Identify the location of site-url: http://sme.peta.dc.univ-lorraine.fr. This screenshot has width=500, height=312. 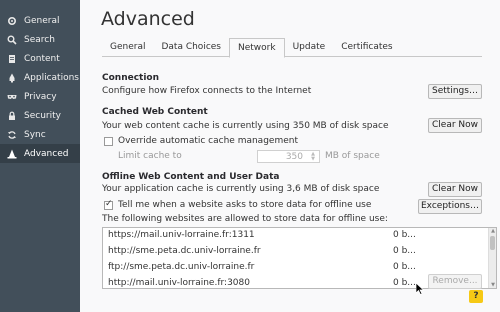
(184, 251).